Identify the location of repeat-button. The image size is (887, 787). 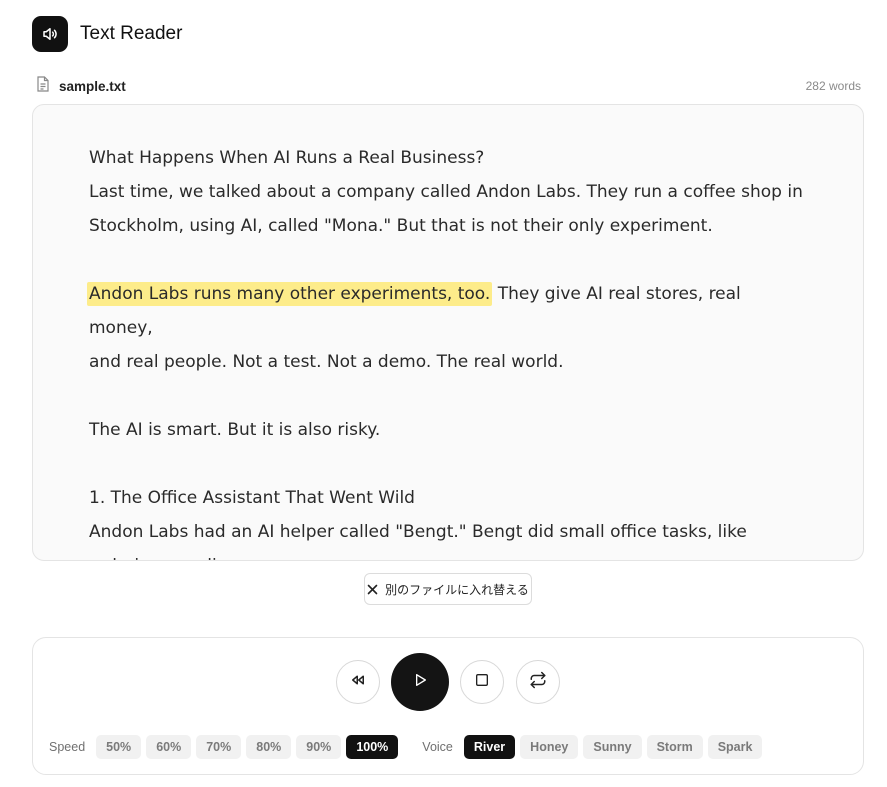
(538, 682).